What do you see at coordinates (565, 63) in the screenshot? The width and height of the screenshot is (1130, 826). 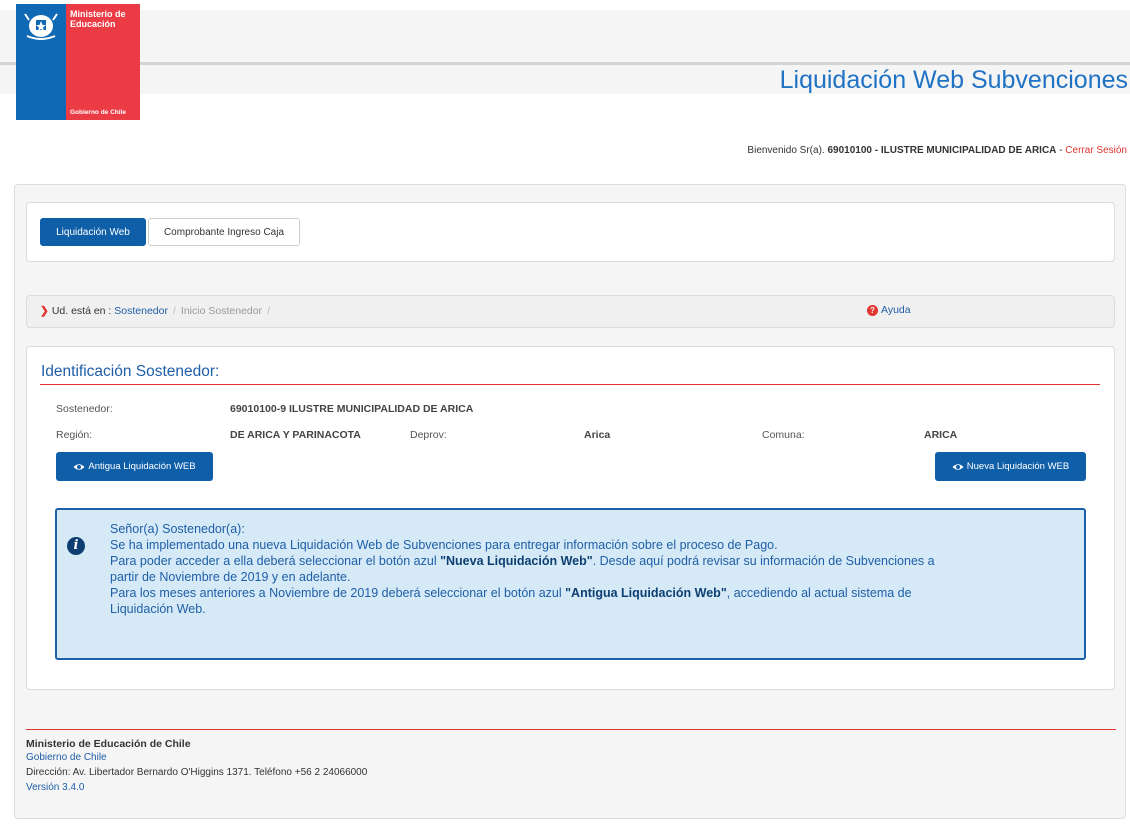 I see `header-divider` at bounding box center [565, 63].